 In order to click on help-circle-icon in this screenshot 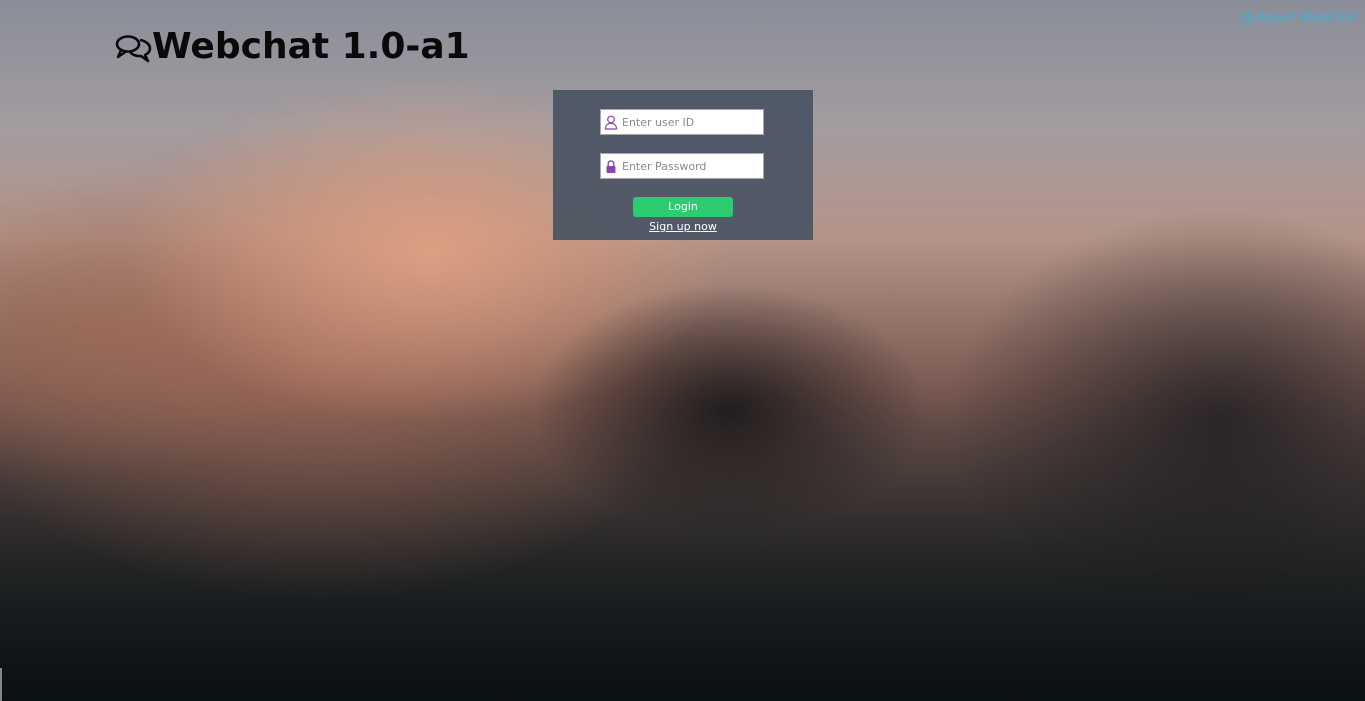, I will do `click(1247, 18)`.